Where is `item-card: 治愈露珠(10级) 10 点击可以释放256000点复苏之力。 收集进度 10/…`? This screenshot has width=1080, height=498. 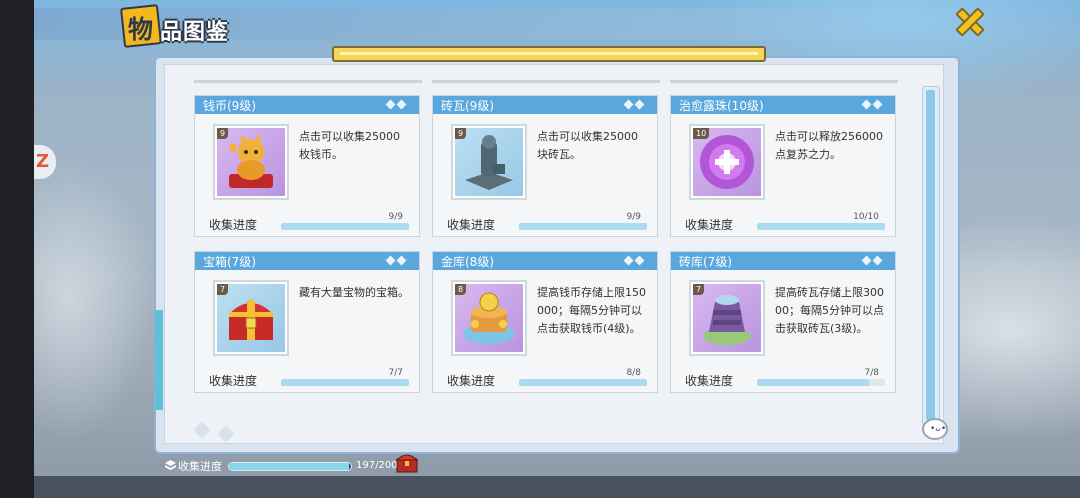
item-card: 治愈露珠(10级) 10 点击可以释放256000点复苏之力。 收集进度 10/… is located at coordinates (783, 166).